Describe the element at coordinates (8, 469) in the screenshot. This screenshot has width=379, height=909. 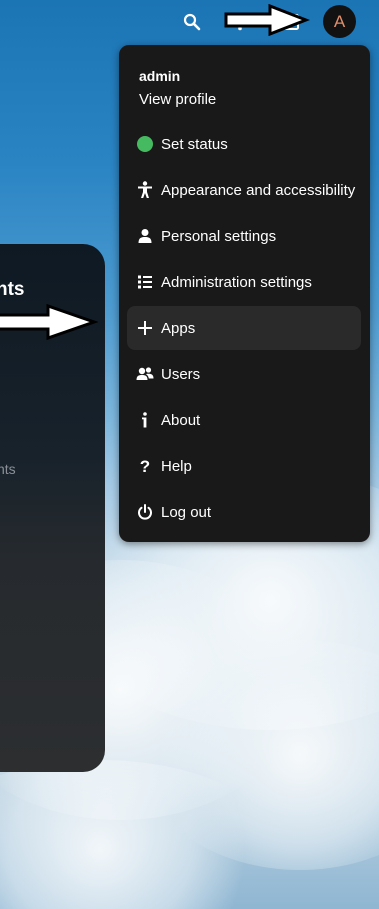
I see `dashboard-panel-subtitle: nts` at that location.